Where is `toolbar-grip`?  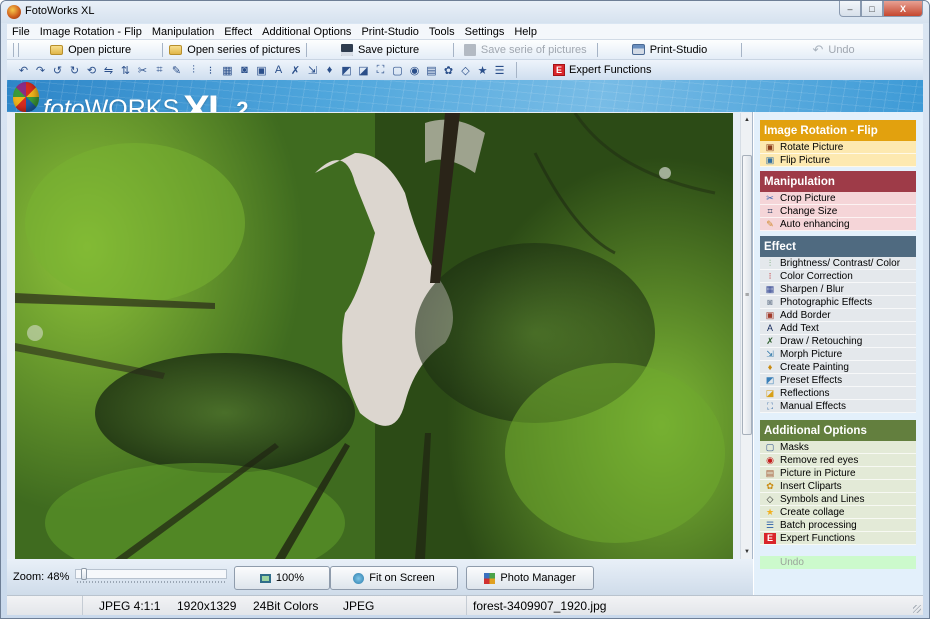
toolbar-grip is located at coordinates (13, 49).